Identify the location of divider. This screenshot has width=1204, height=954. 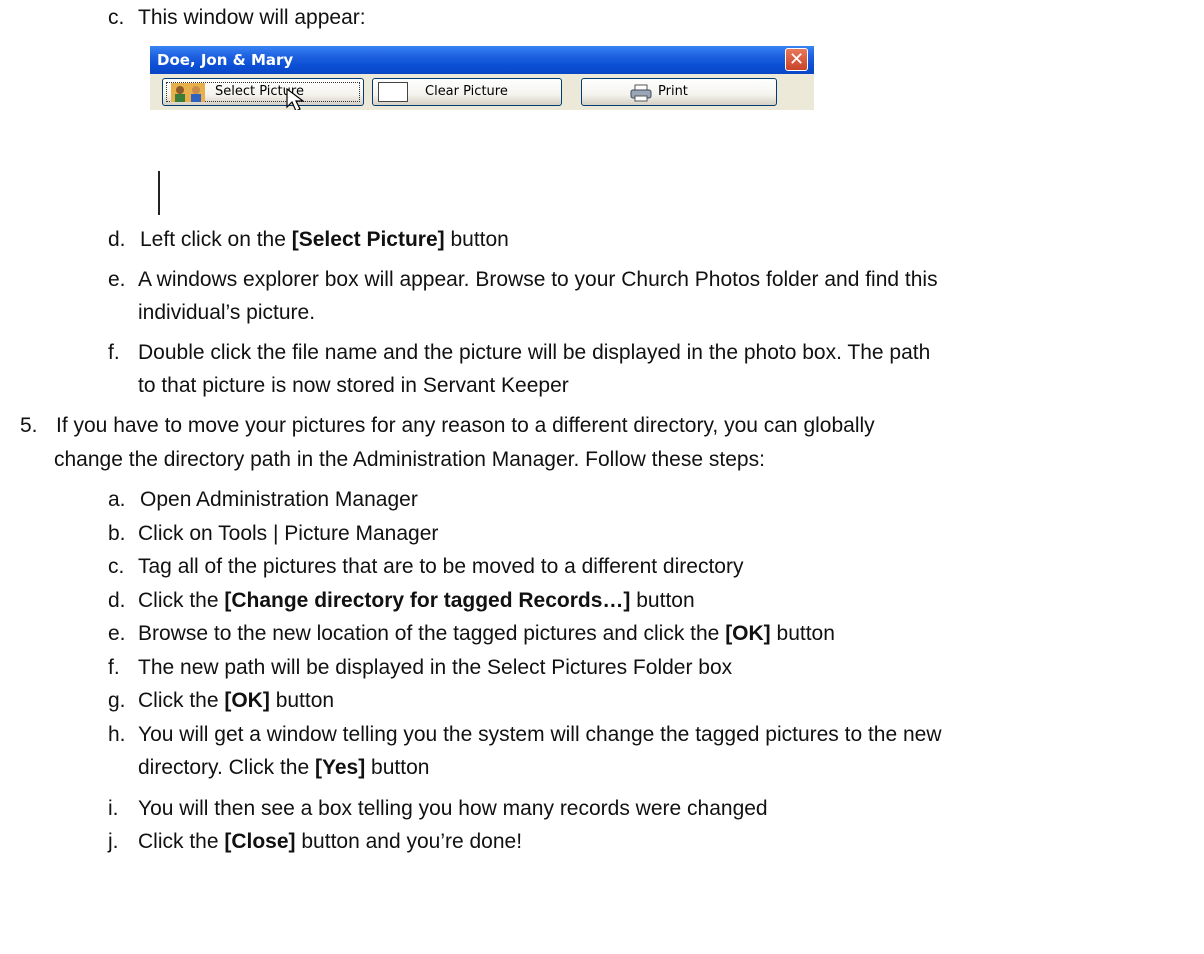
(159, 193).